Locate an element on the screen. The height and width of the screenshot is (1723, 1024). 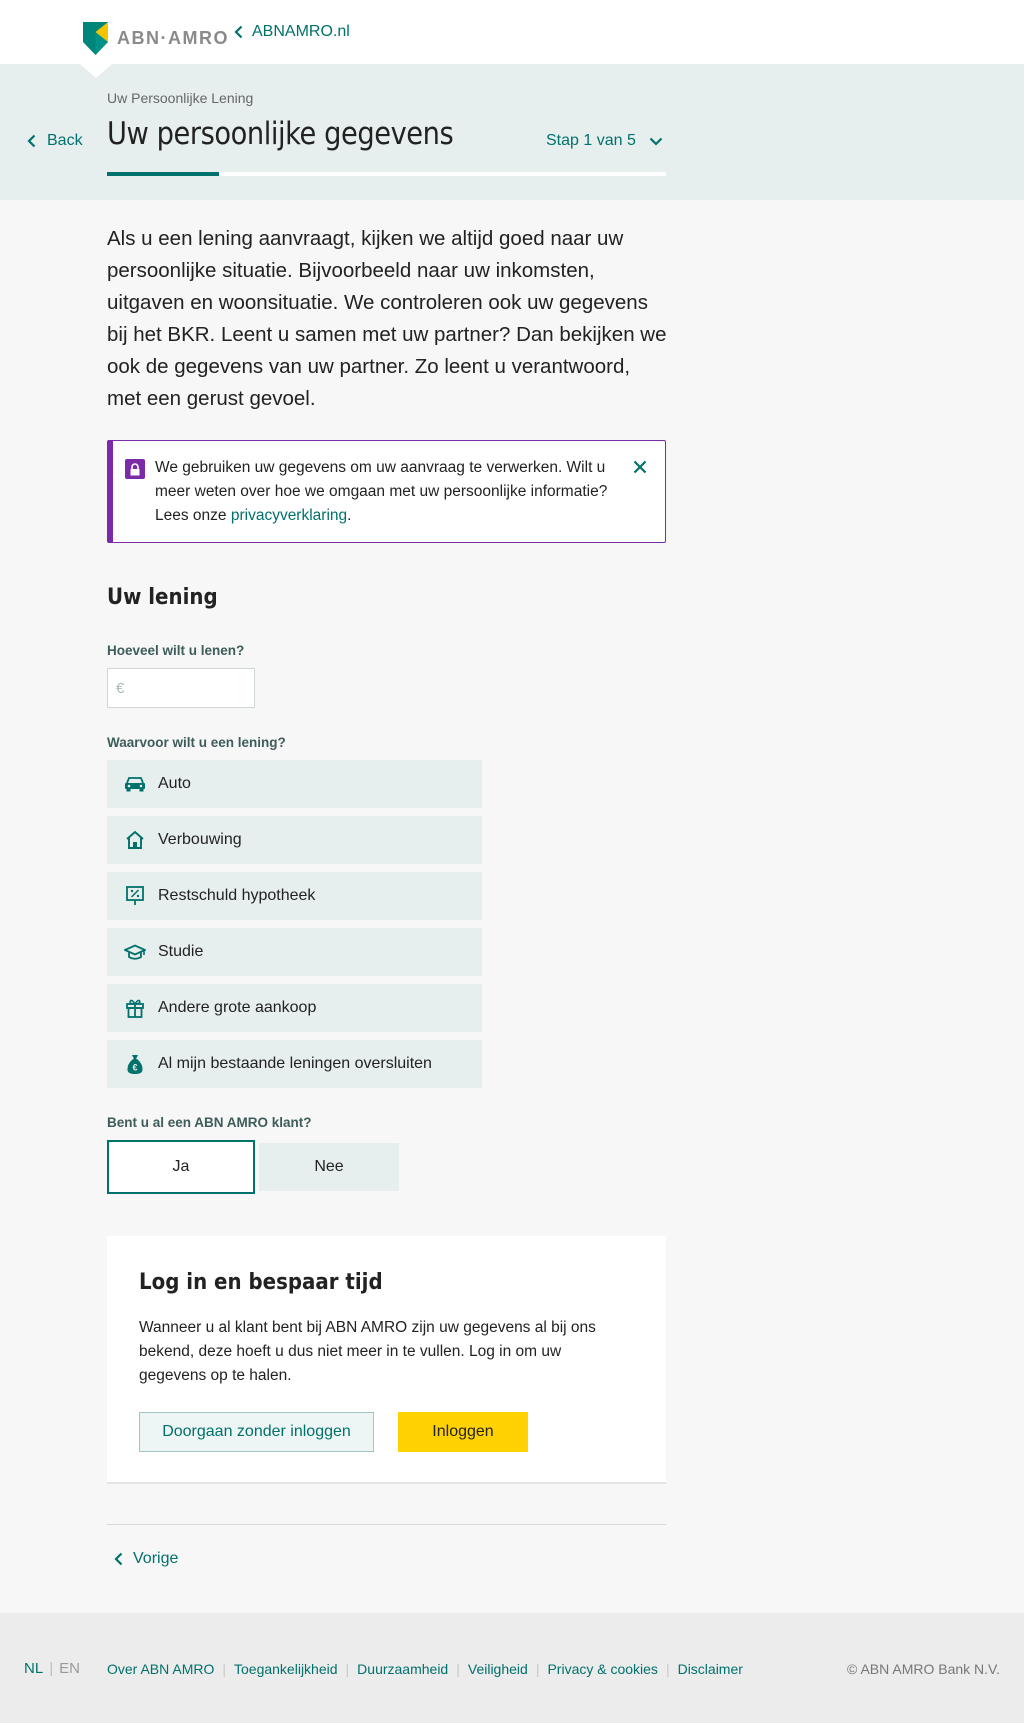
amount-field: € is located at coordinates (181, 688).